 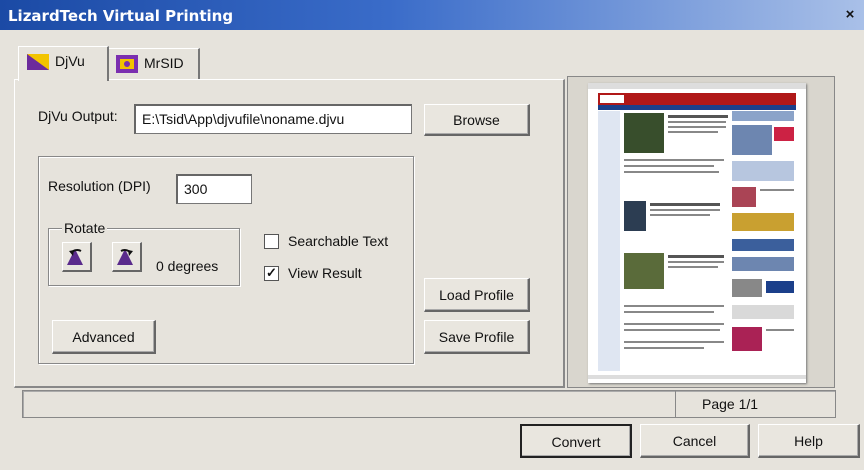 What do you see at coordinates (429, 404) in the screenshot?
I see `status-bar: Page 1/1` at bounding box center [429, 404].